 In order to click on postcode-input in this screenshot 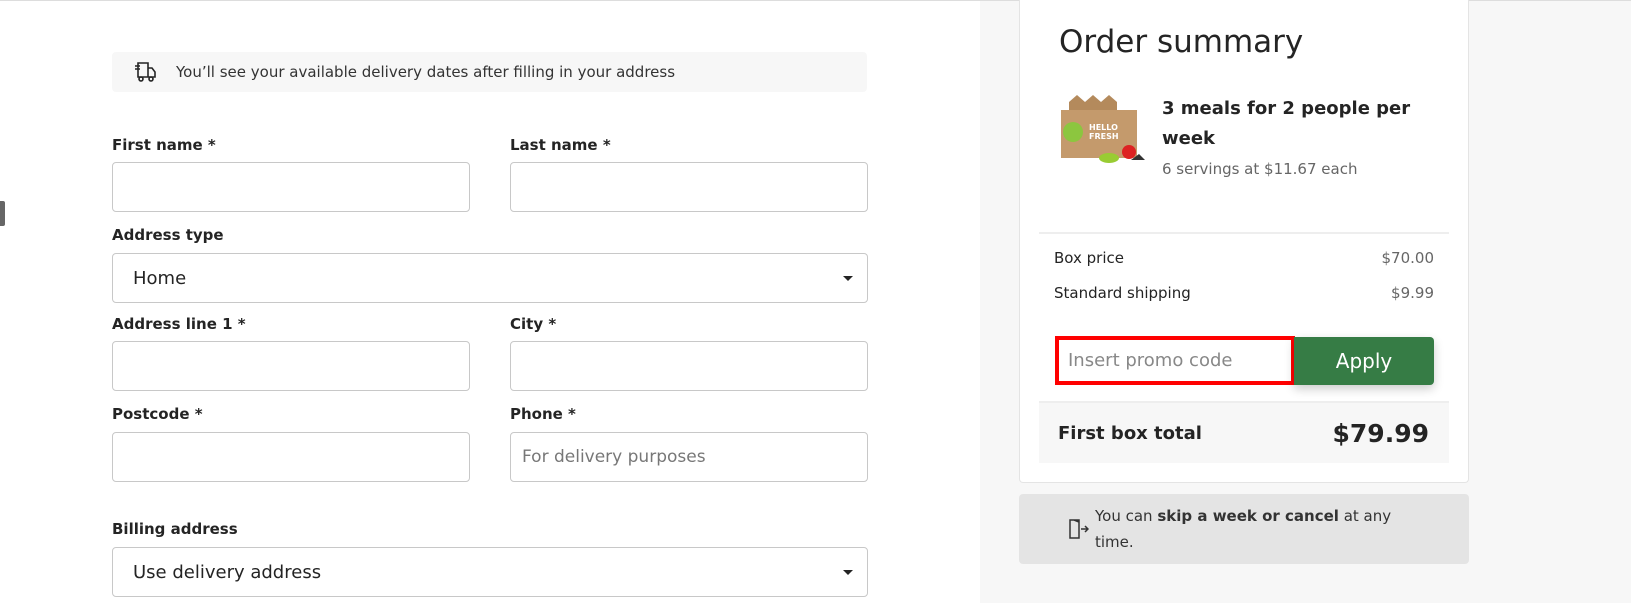, I will do `click(291, 457)`.